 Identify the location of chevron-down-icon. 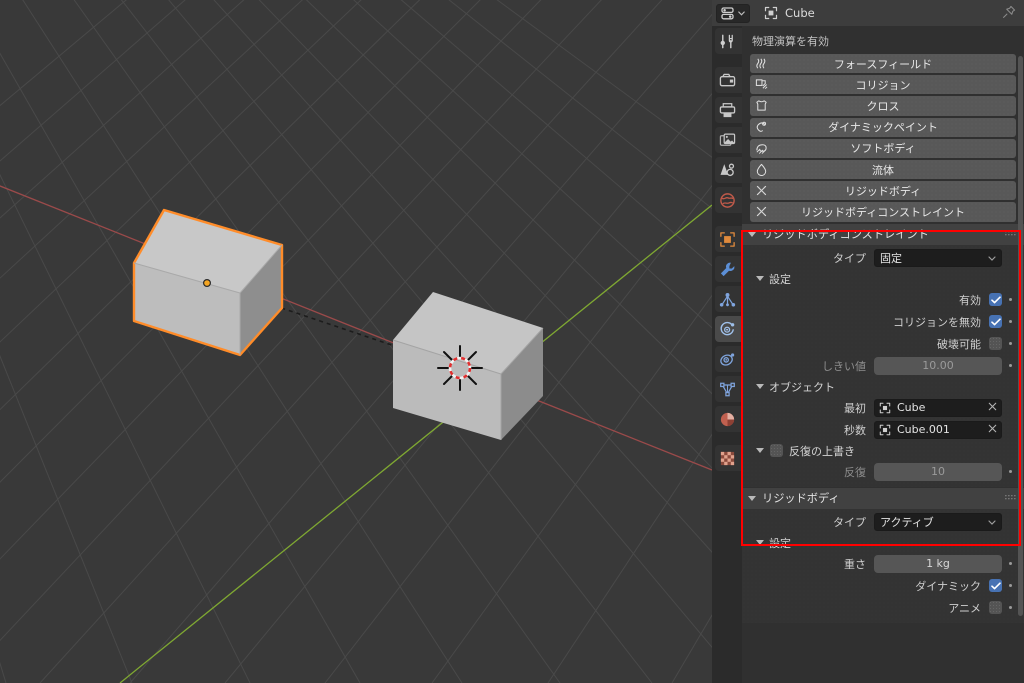
(992, 257).